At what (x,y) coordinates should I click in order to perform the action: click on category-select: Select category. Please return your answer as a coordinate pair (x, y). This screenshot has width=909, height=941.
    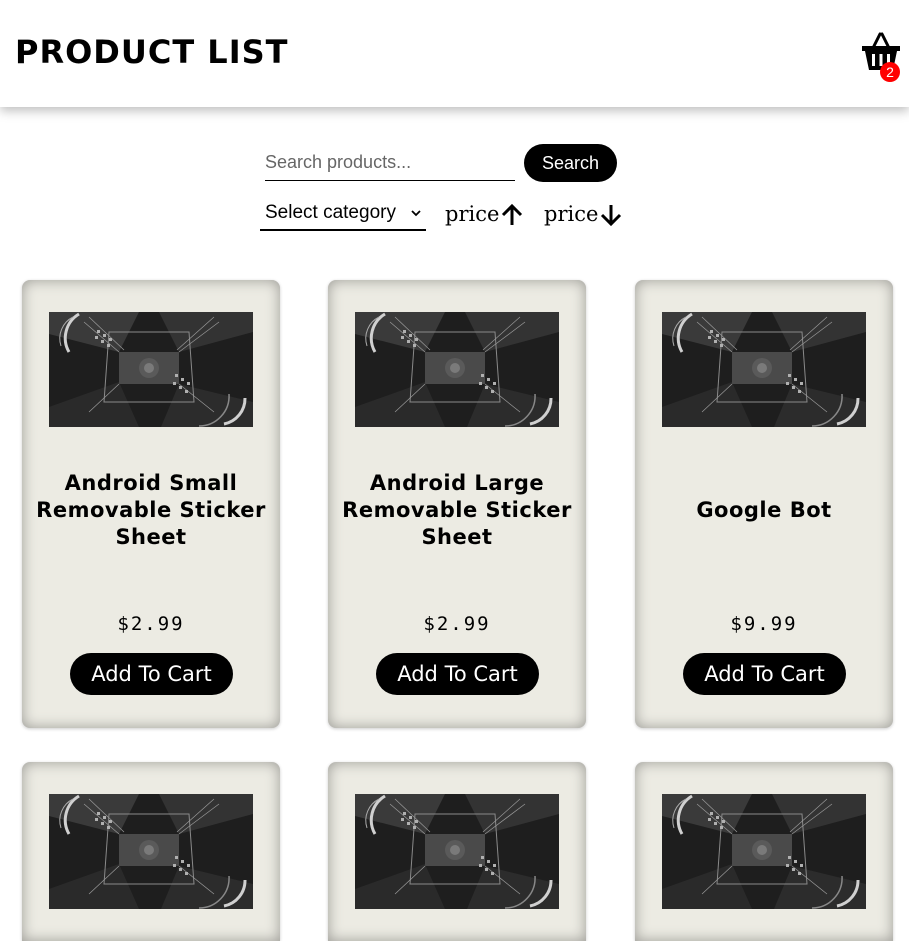
    Looking at the image, I should click on (343, 215).